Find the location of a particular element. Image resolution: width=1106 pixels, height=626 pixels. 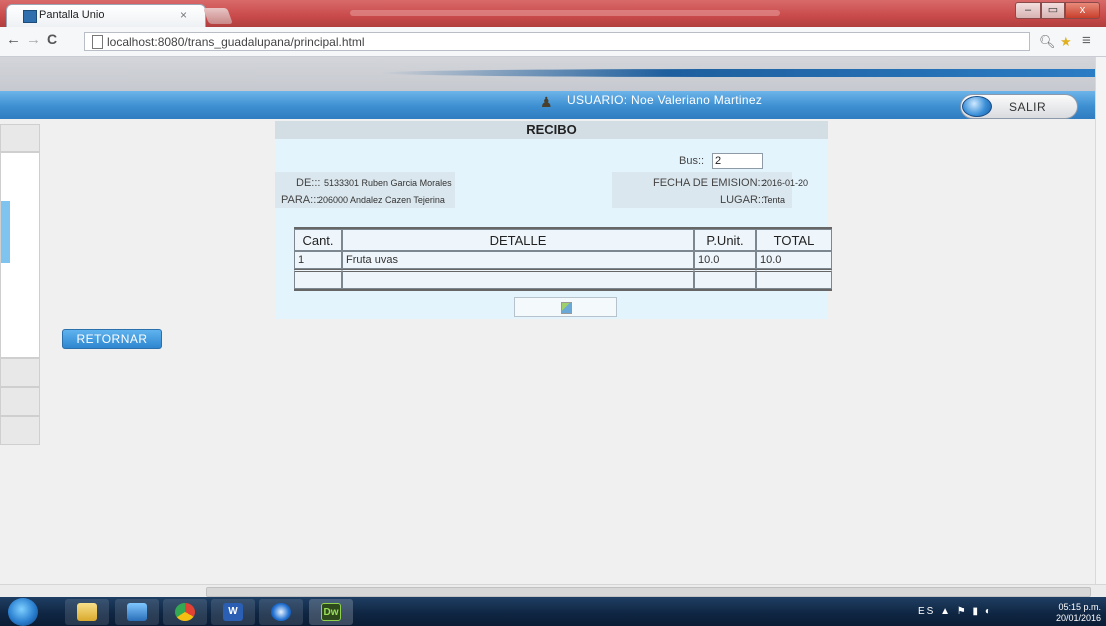

image-placeholder is located at coordinates (565, 307).